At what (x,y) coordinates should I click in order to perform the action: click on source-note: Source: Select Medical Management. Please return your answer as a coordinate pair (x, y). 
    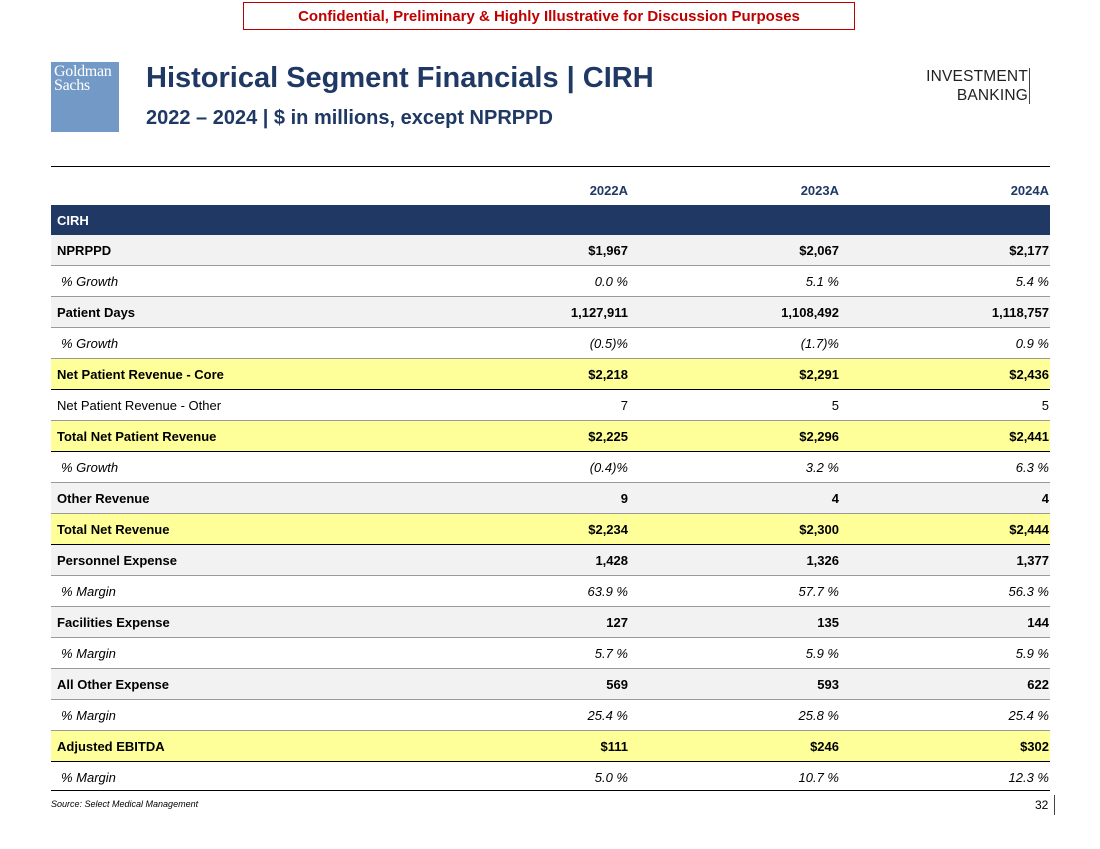
    Looking at the image, I should click on (125, 804).